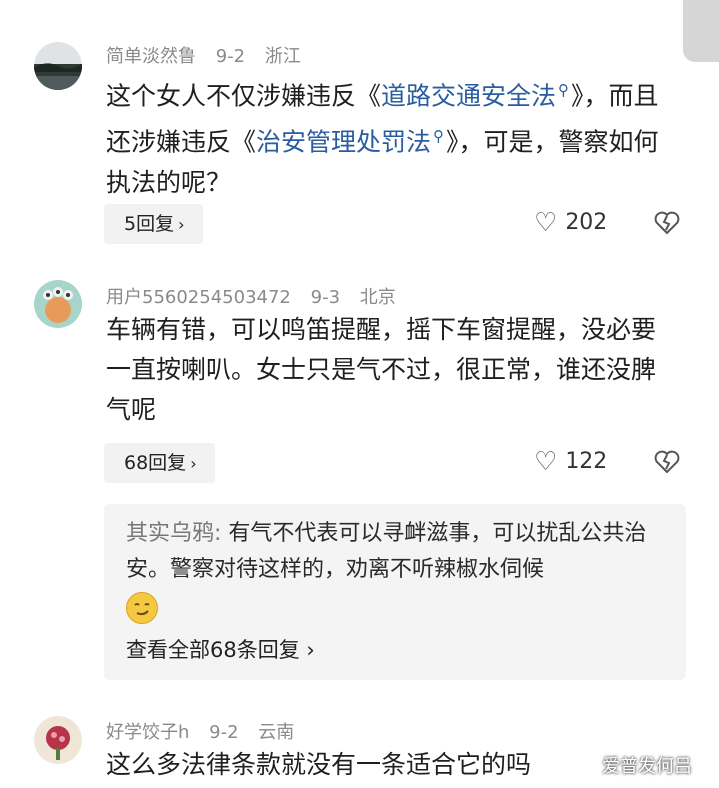  What do you see at coordinates (198, 297) in the screenshot?
I see `username: 用户5560254503472` at bounding box center [198, 297].